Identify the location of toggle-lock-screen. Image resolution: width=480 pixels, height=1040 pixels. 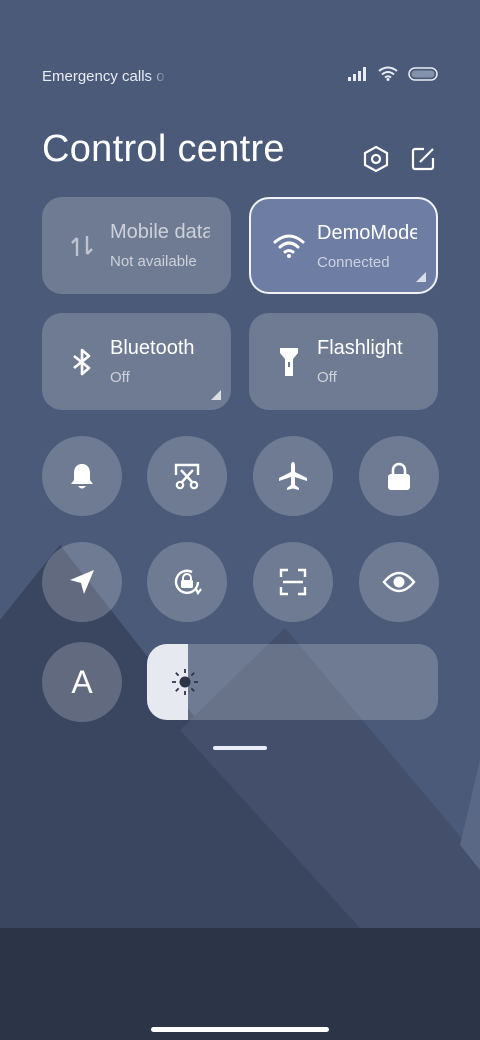
(399, 476).